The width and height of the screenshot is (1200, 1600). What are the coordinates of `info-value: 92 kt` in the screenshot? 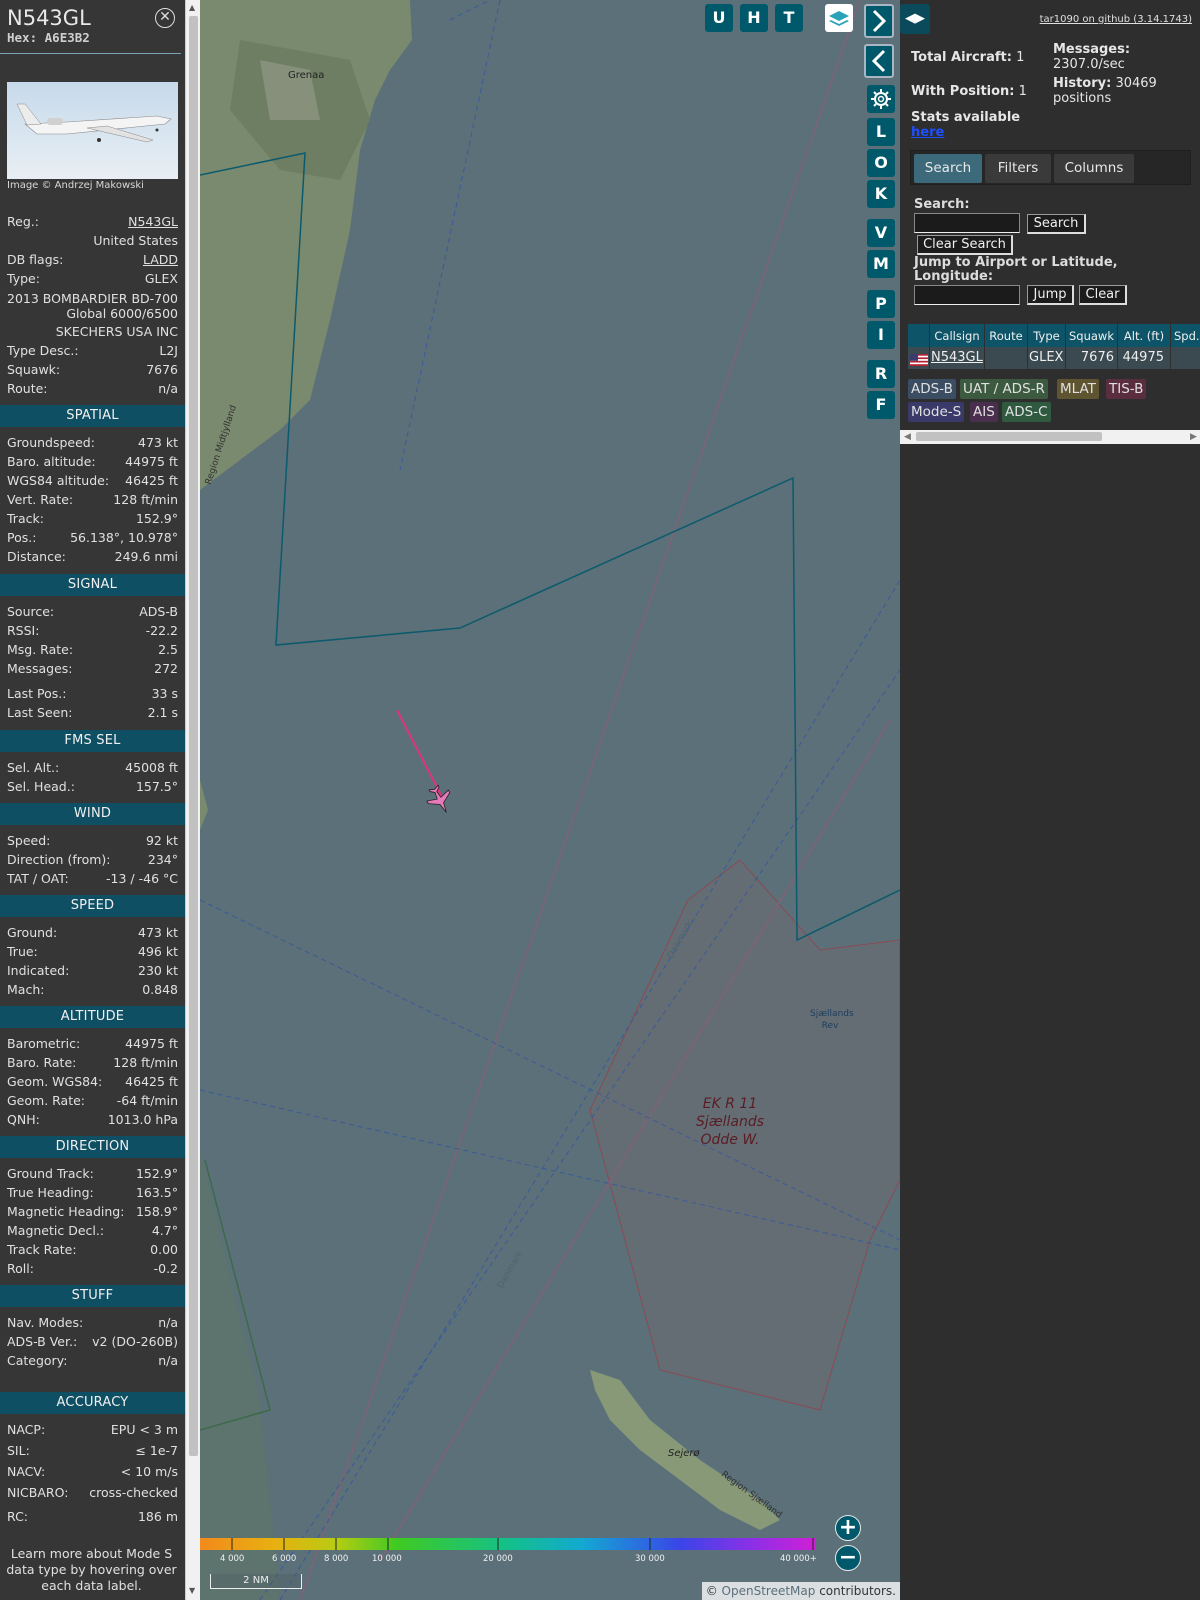 It's located at (161, 840).